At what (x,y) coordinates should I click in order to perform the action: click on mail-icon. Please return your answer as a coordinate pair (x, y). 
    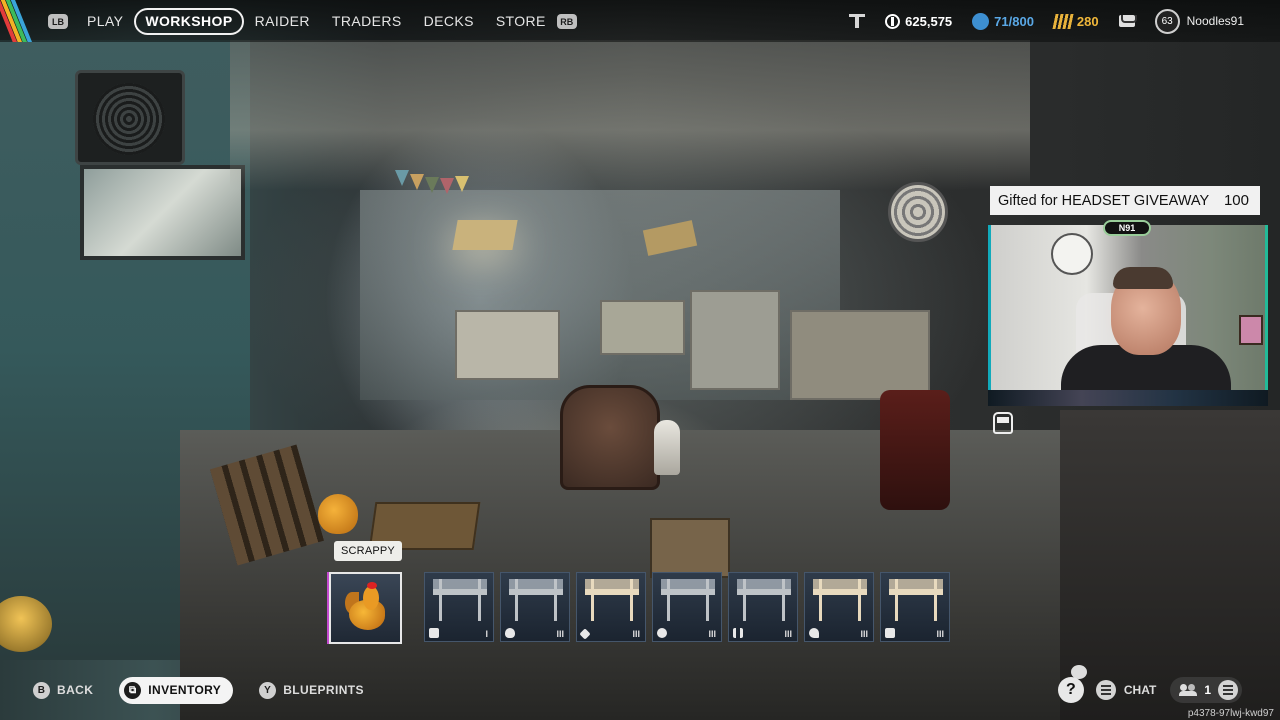
    Looking at the image, I should click on (1127, 21).